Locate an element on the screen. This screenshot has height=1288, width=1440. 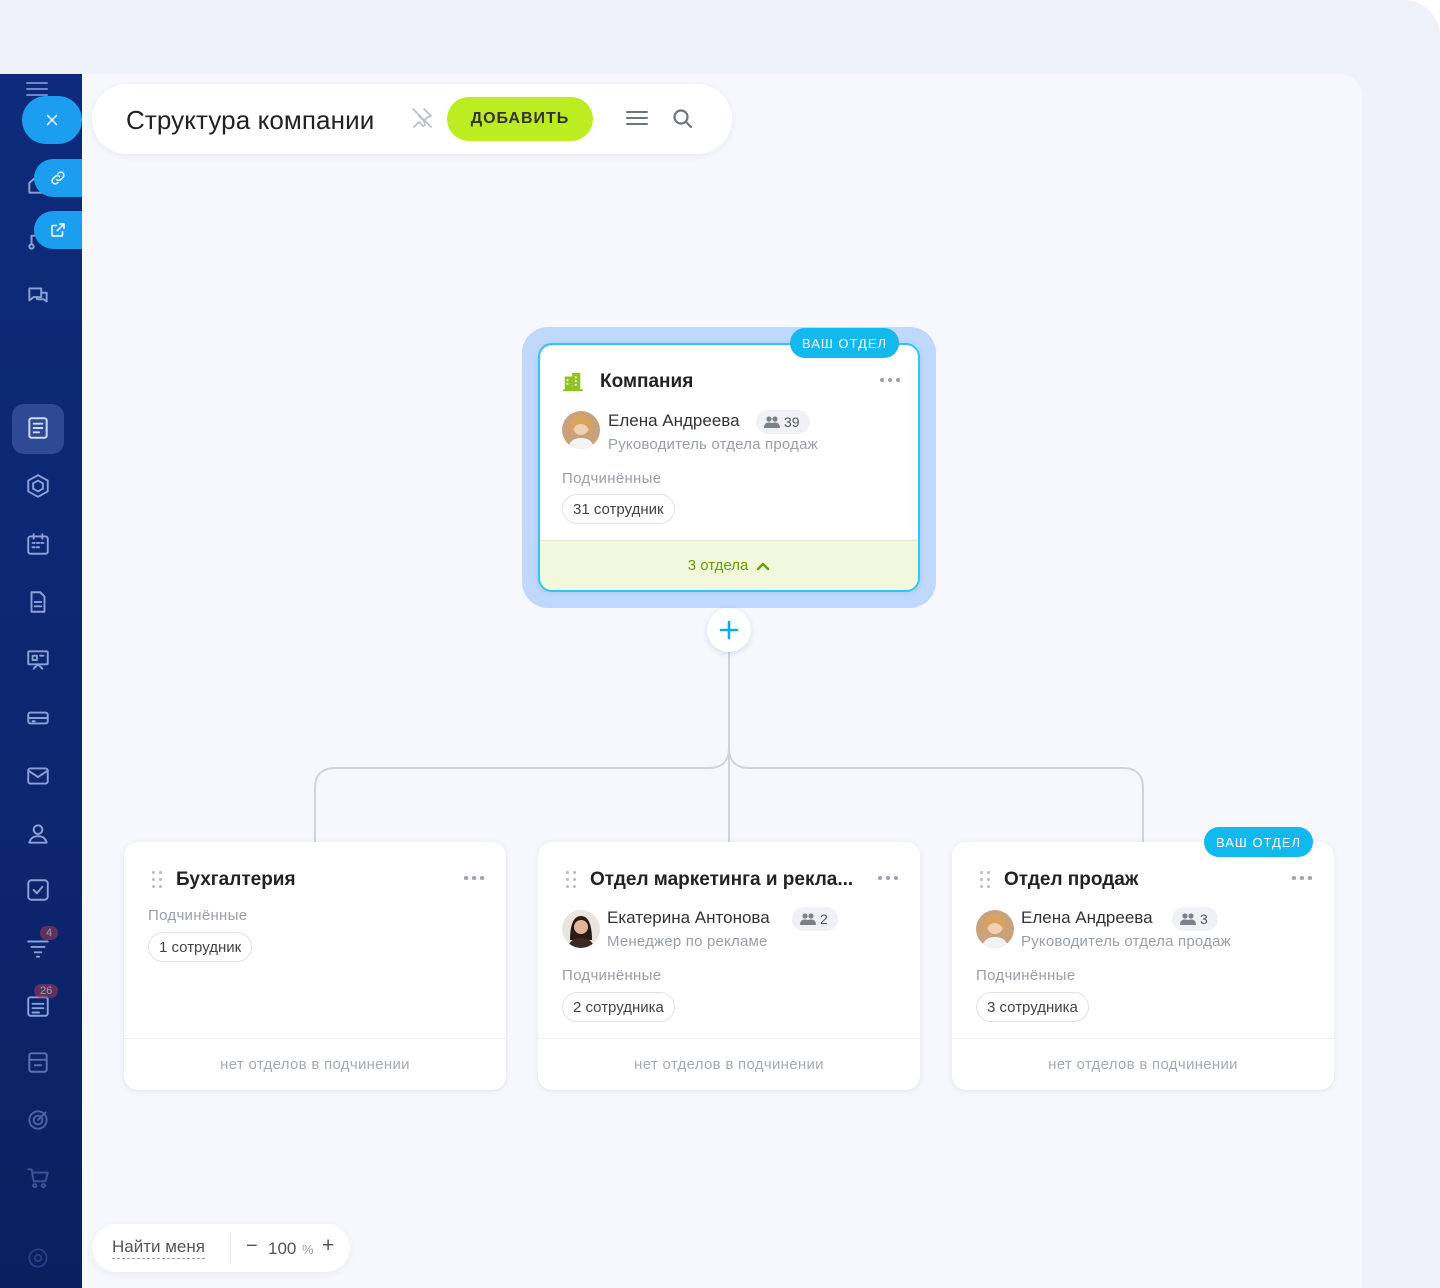
structure-toolbar: Структура компании ДОБАВИТЬ is located at coordinates (412, 119).